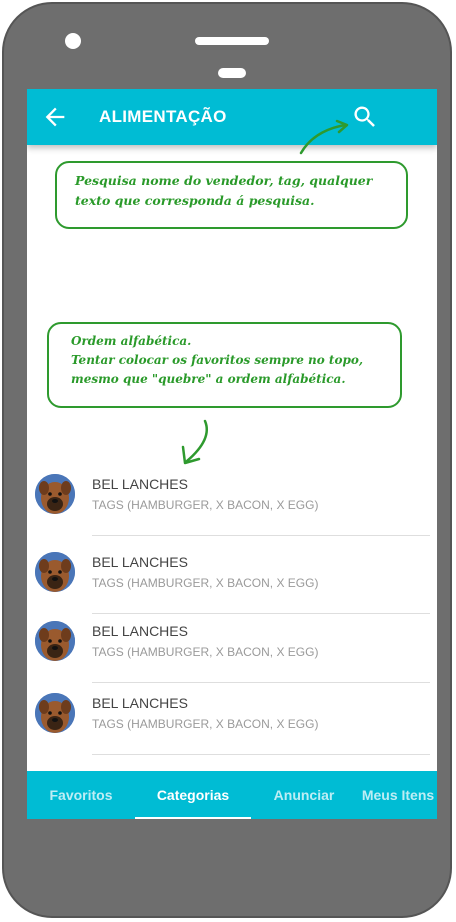 The height and width of the screenshot is (922, 456). What do you see at coordinates (81, 795) in the screenshot?
I see `tab-favoritos: Favoritos` at bounding box center [81, 795].